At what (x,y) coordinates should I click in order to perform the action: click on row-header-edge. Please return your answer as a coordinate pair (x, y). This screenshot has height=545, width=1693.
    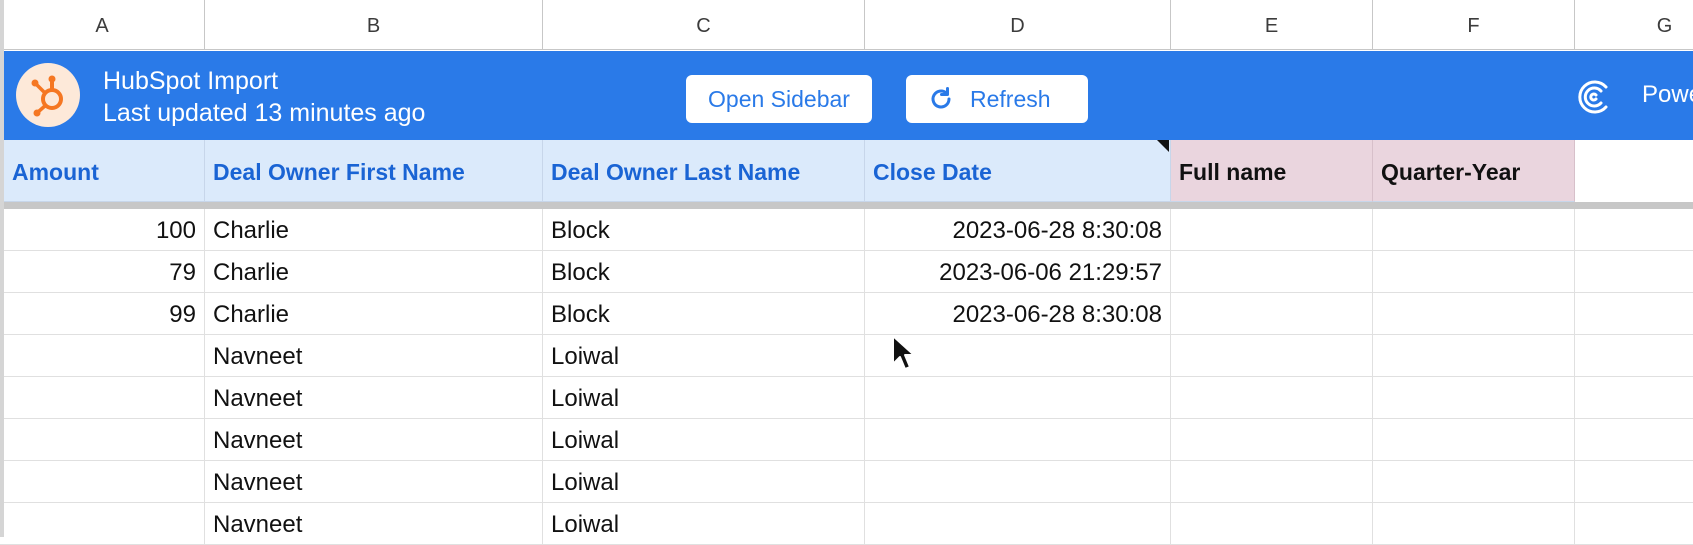
    Looking at the image, I should click on (2, 268).